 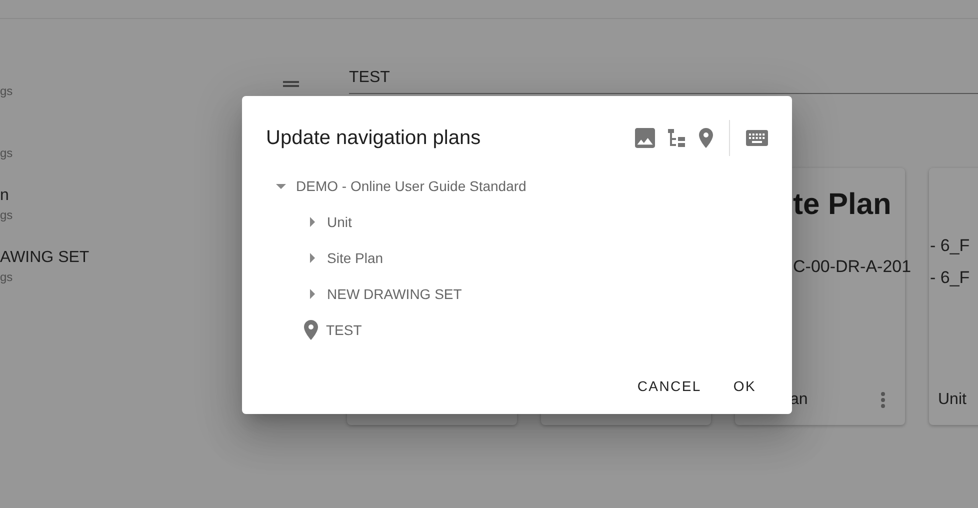 What do you see at coordinates (677, 138) in the screenshot?
I see `tree-icon` at bounding box center [677, 138].